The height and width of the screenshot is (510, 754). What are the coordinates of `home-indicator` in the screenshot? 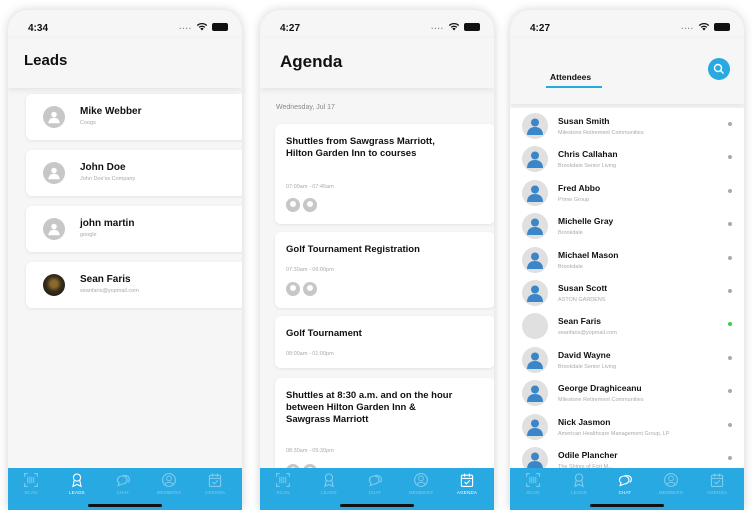 It's located at (627, 505).